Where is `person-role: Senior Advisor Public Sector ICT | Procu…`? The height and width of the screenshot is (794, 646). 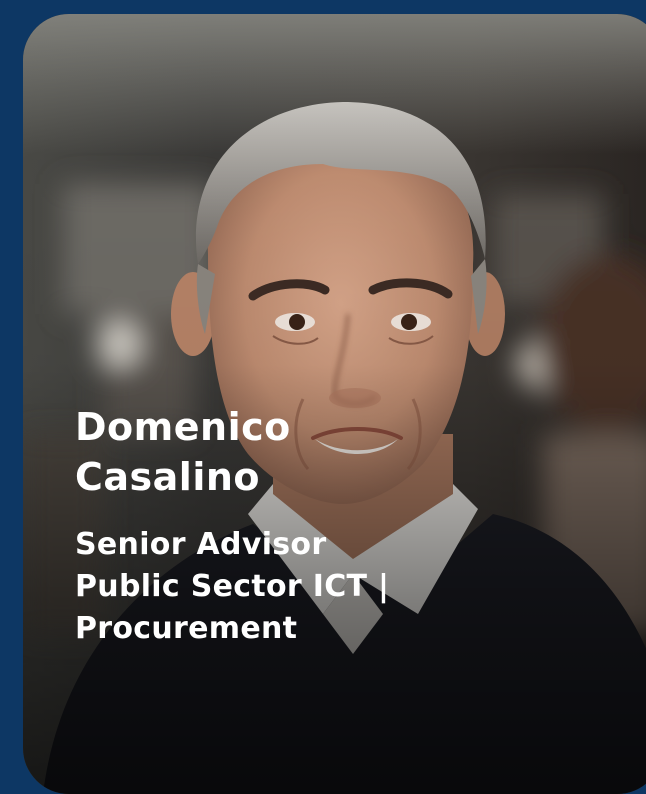
person-role: Senior Advisor Public Sector ICT | Procu… is located at coordinates (285, 587).